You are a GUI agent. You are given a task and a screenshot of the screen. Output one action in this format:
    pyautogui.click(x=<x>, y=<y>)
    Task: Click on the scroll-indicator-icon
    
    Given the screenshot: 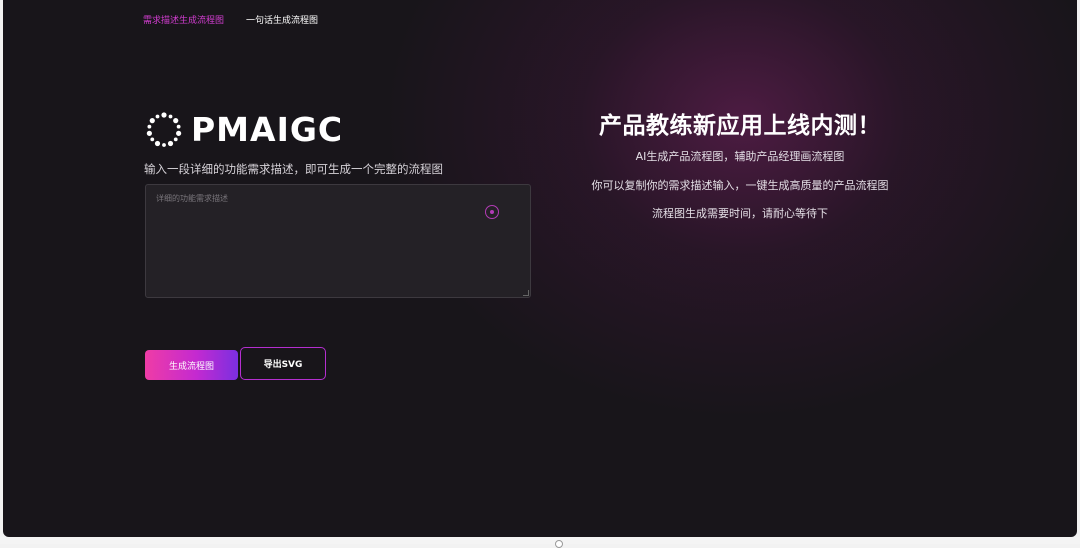 What is the action you would take?
    pyautogui.click(x=559, y=544)
    